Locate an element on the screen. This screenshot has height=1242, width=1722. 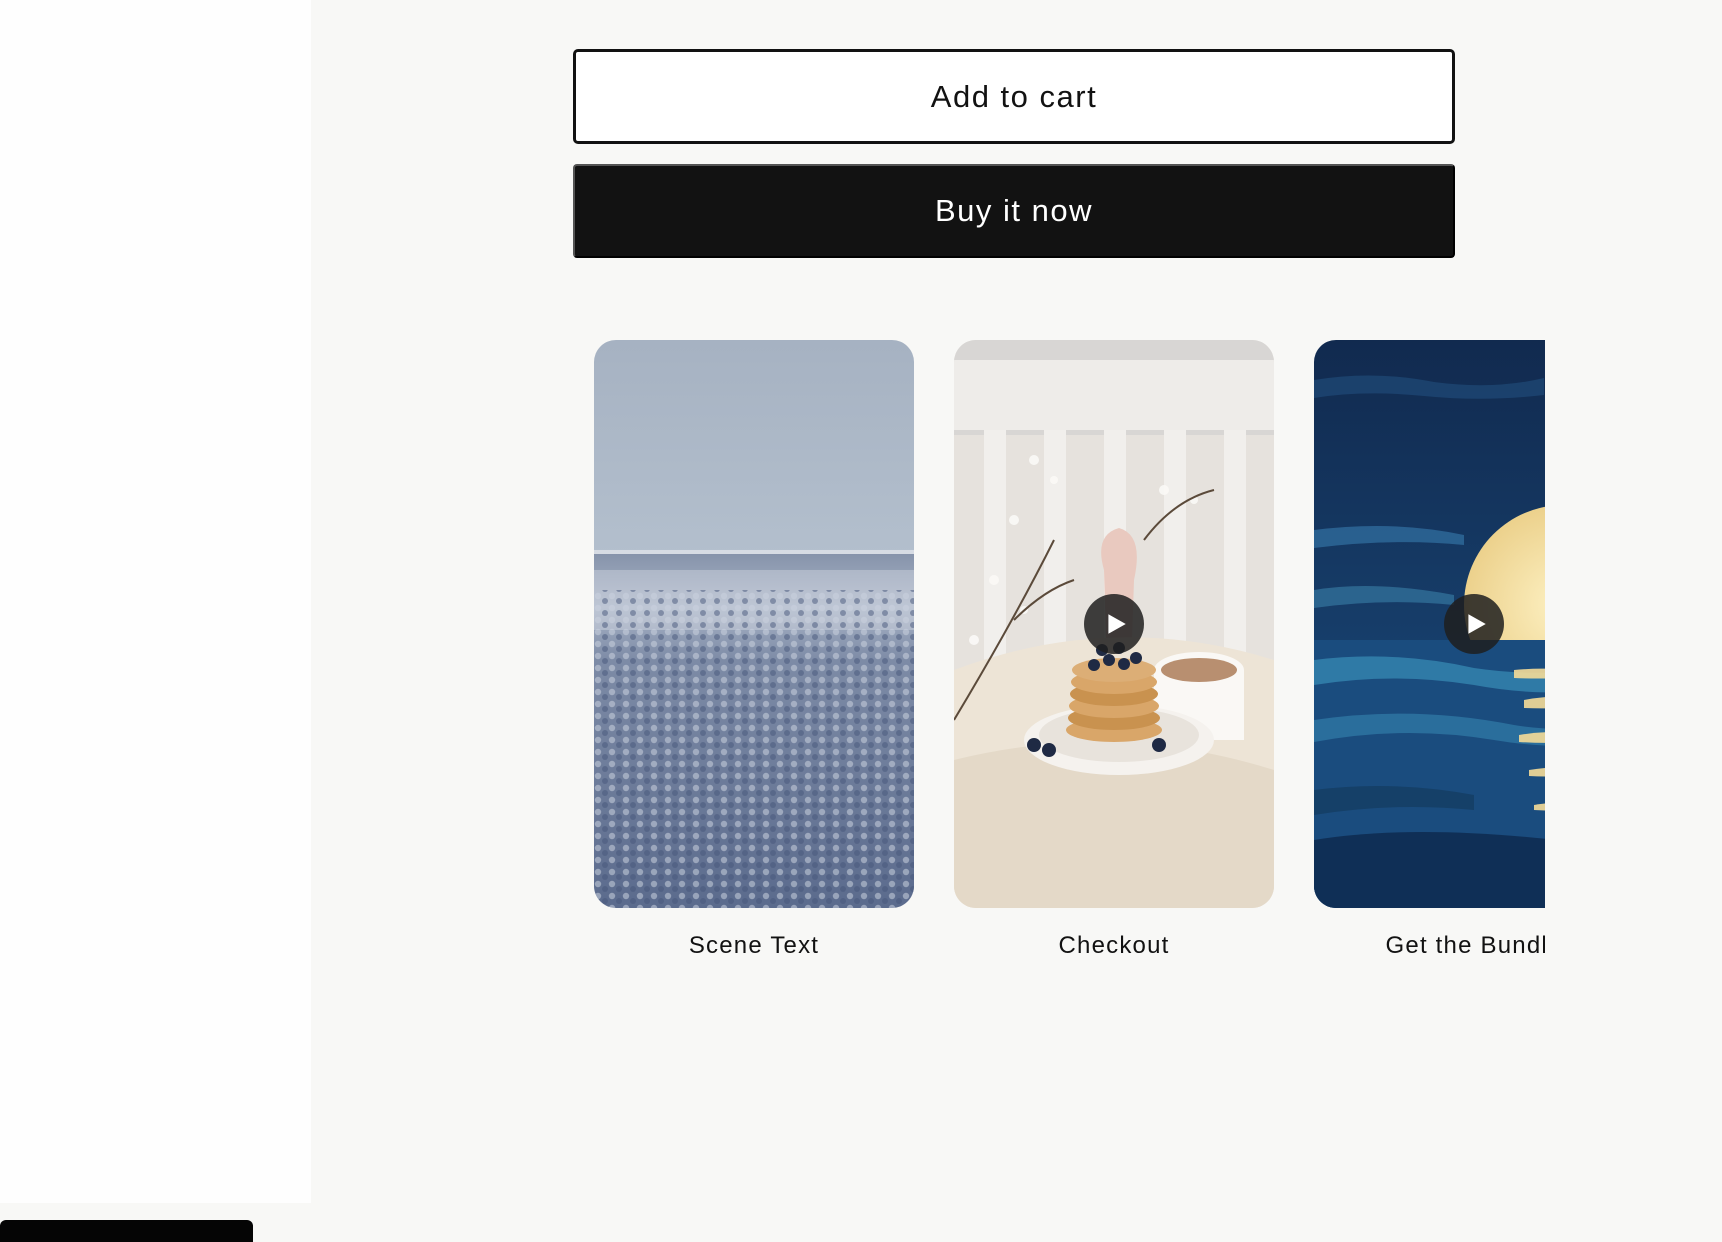
buy-now-button: Buy it now is located at coordinates (1014, 211).